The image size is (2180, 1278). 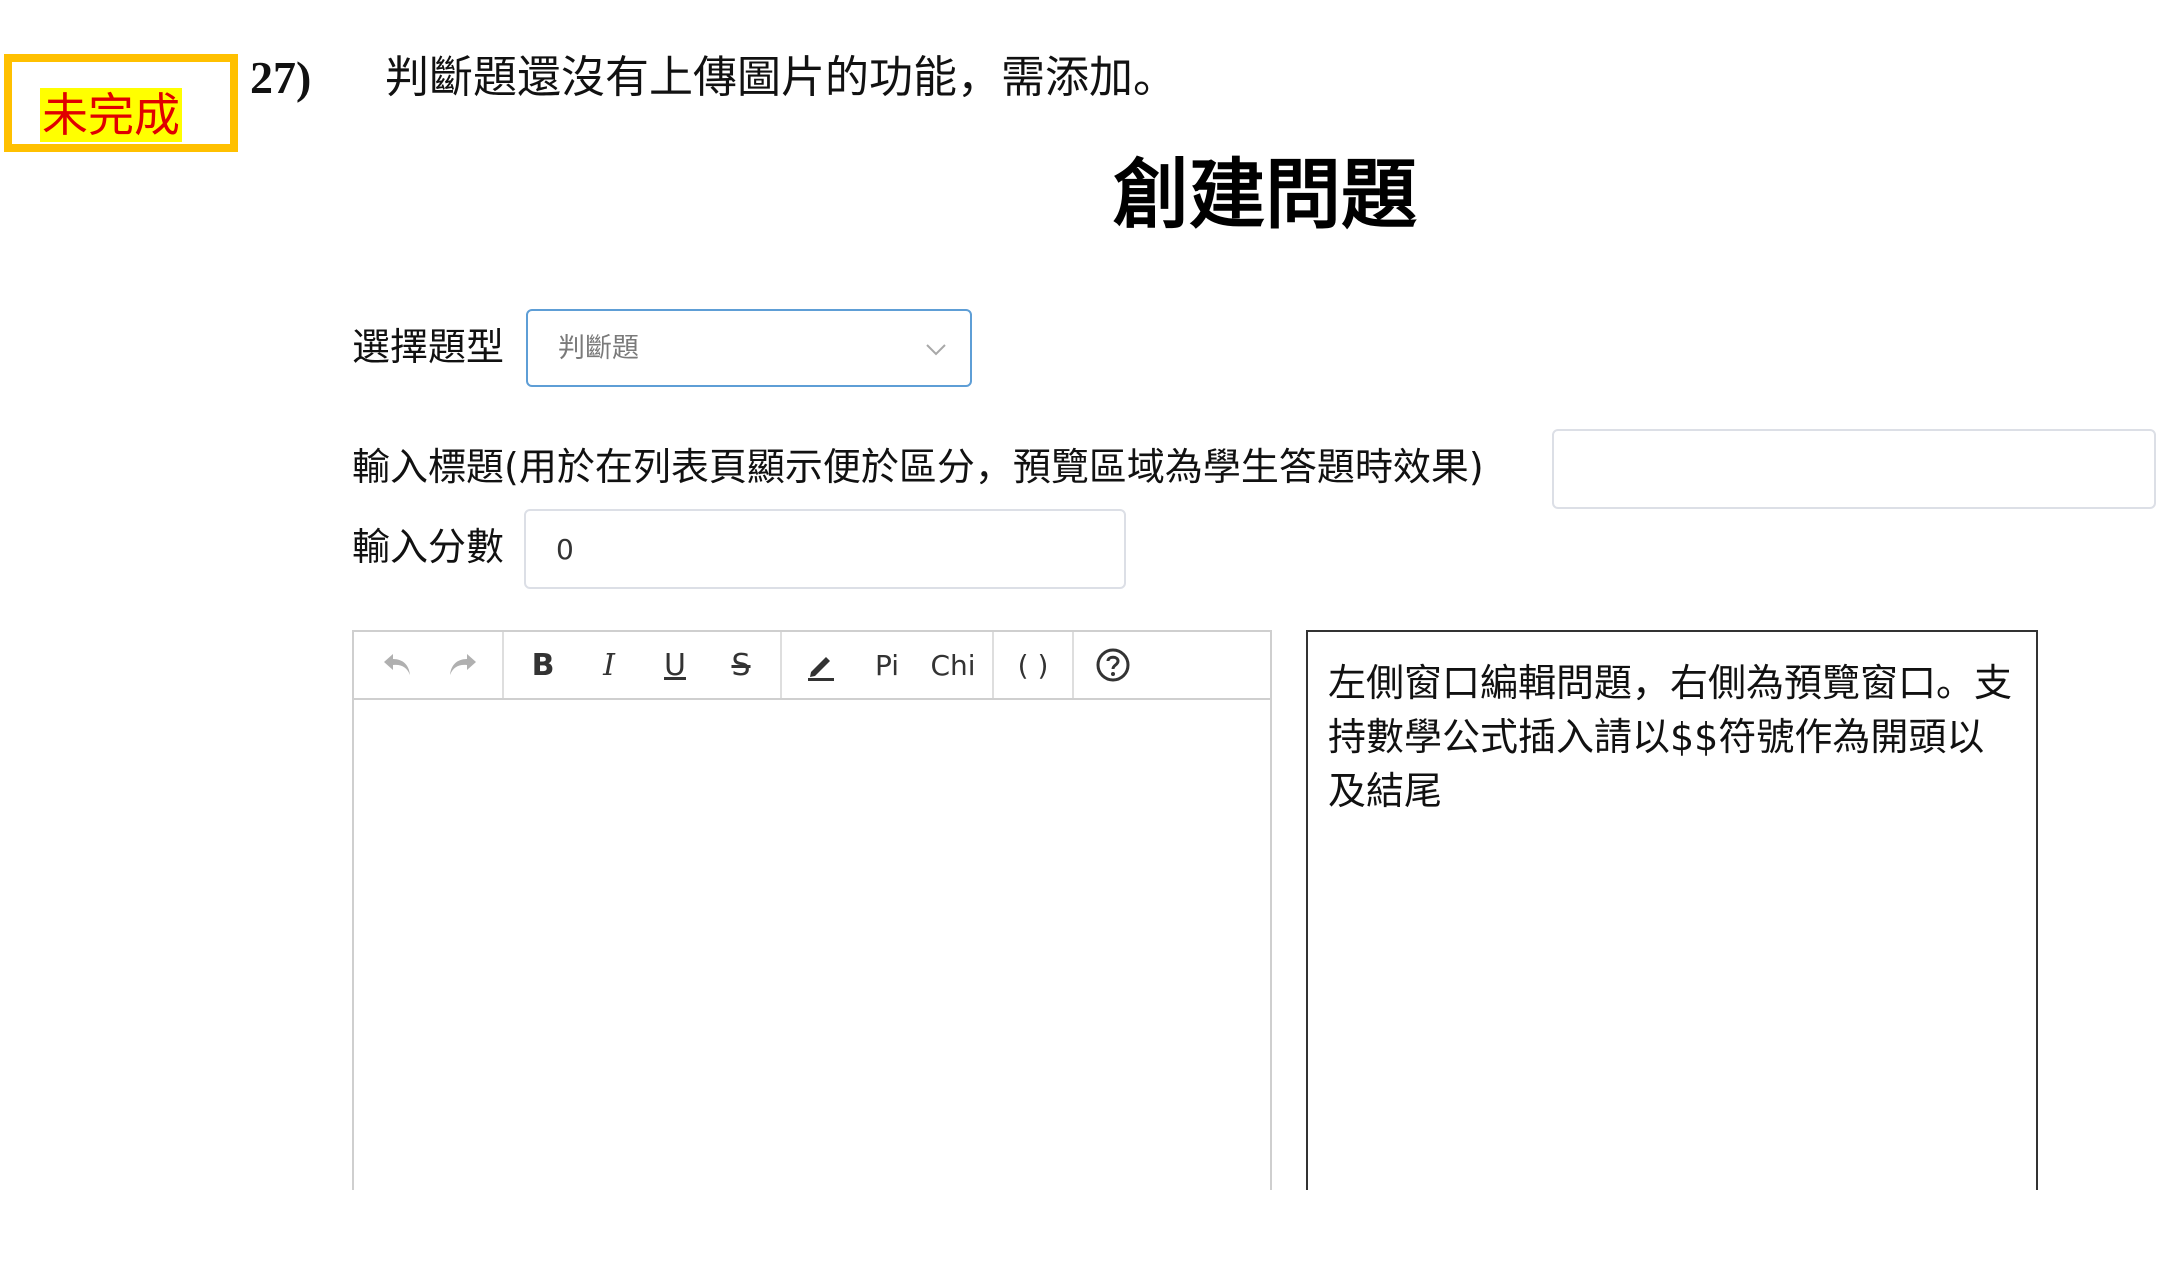 I want to click on note-text: 判斷題還沒有上傳圖片的功能，需添加。, so click(x=781, y=77).